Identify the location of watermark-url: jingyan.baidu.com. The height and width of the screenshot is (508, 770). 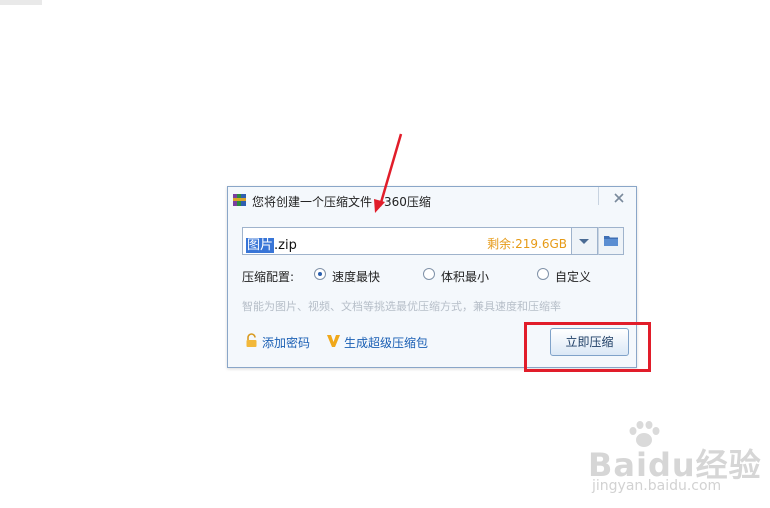
(657, 486).